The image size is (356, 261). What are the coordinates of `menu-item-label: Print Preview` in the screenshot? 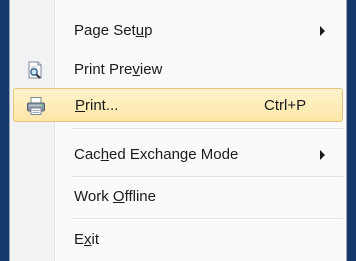 It's located at (118, 69).